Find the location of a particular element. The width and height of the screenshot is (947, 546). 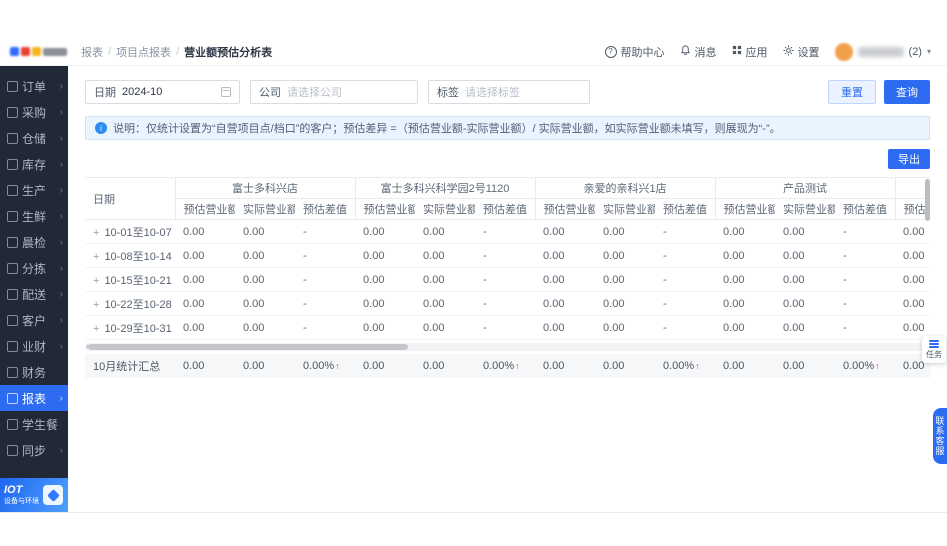

filter-buttons: 重置 查询 is located at coordinates (879, 92).